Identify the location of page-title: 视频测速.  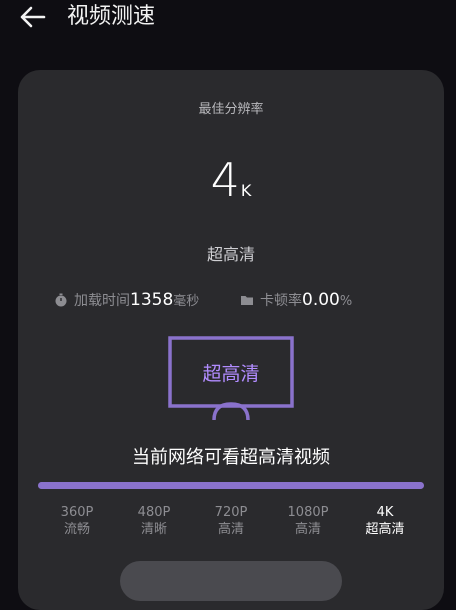
(111, 16).